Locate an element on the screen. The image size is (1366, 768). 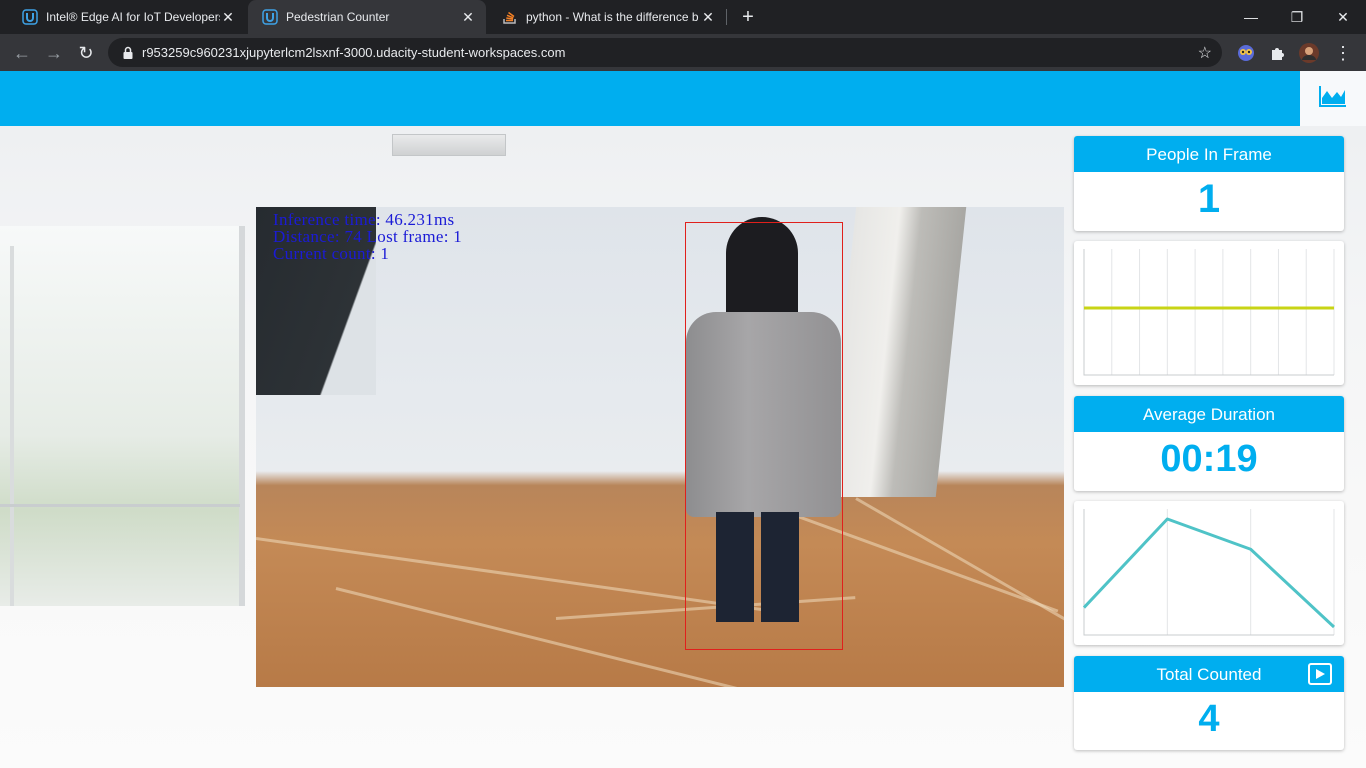
tab-title: python - What is the difference b is located at coordinates (612, 17).